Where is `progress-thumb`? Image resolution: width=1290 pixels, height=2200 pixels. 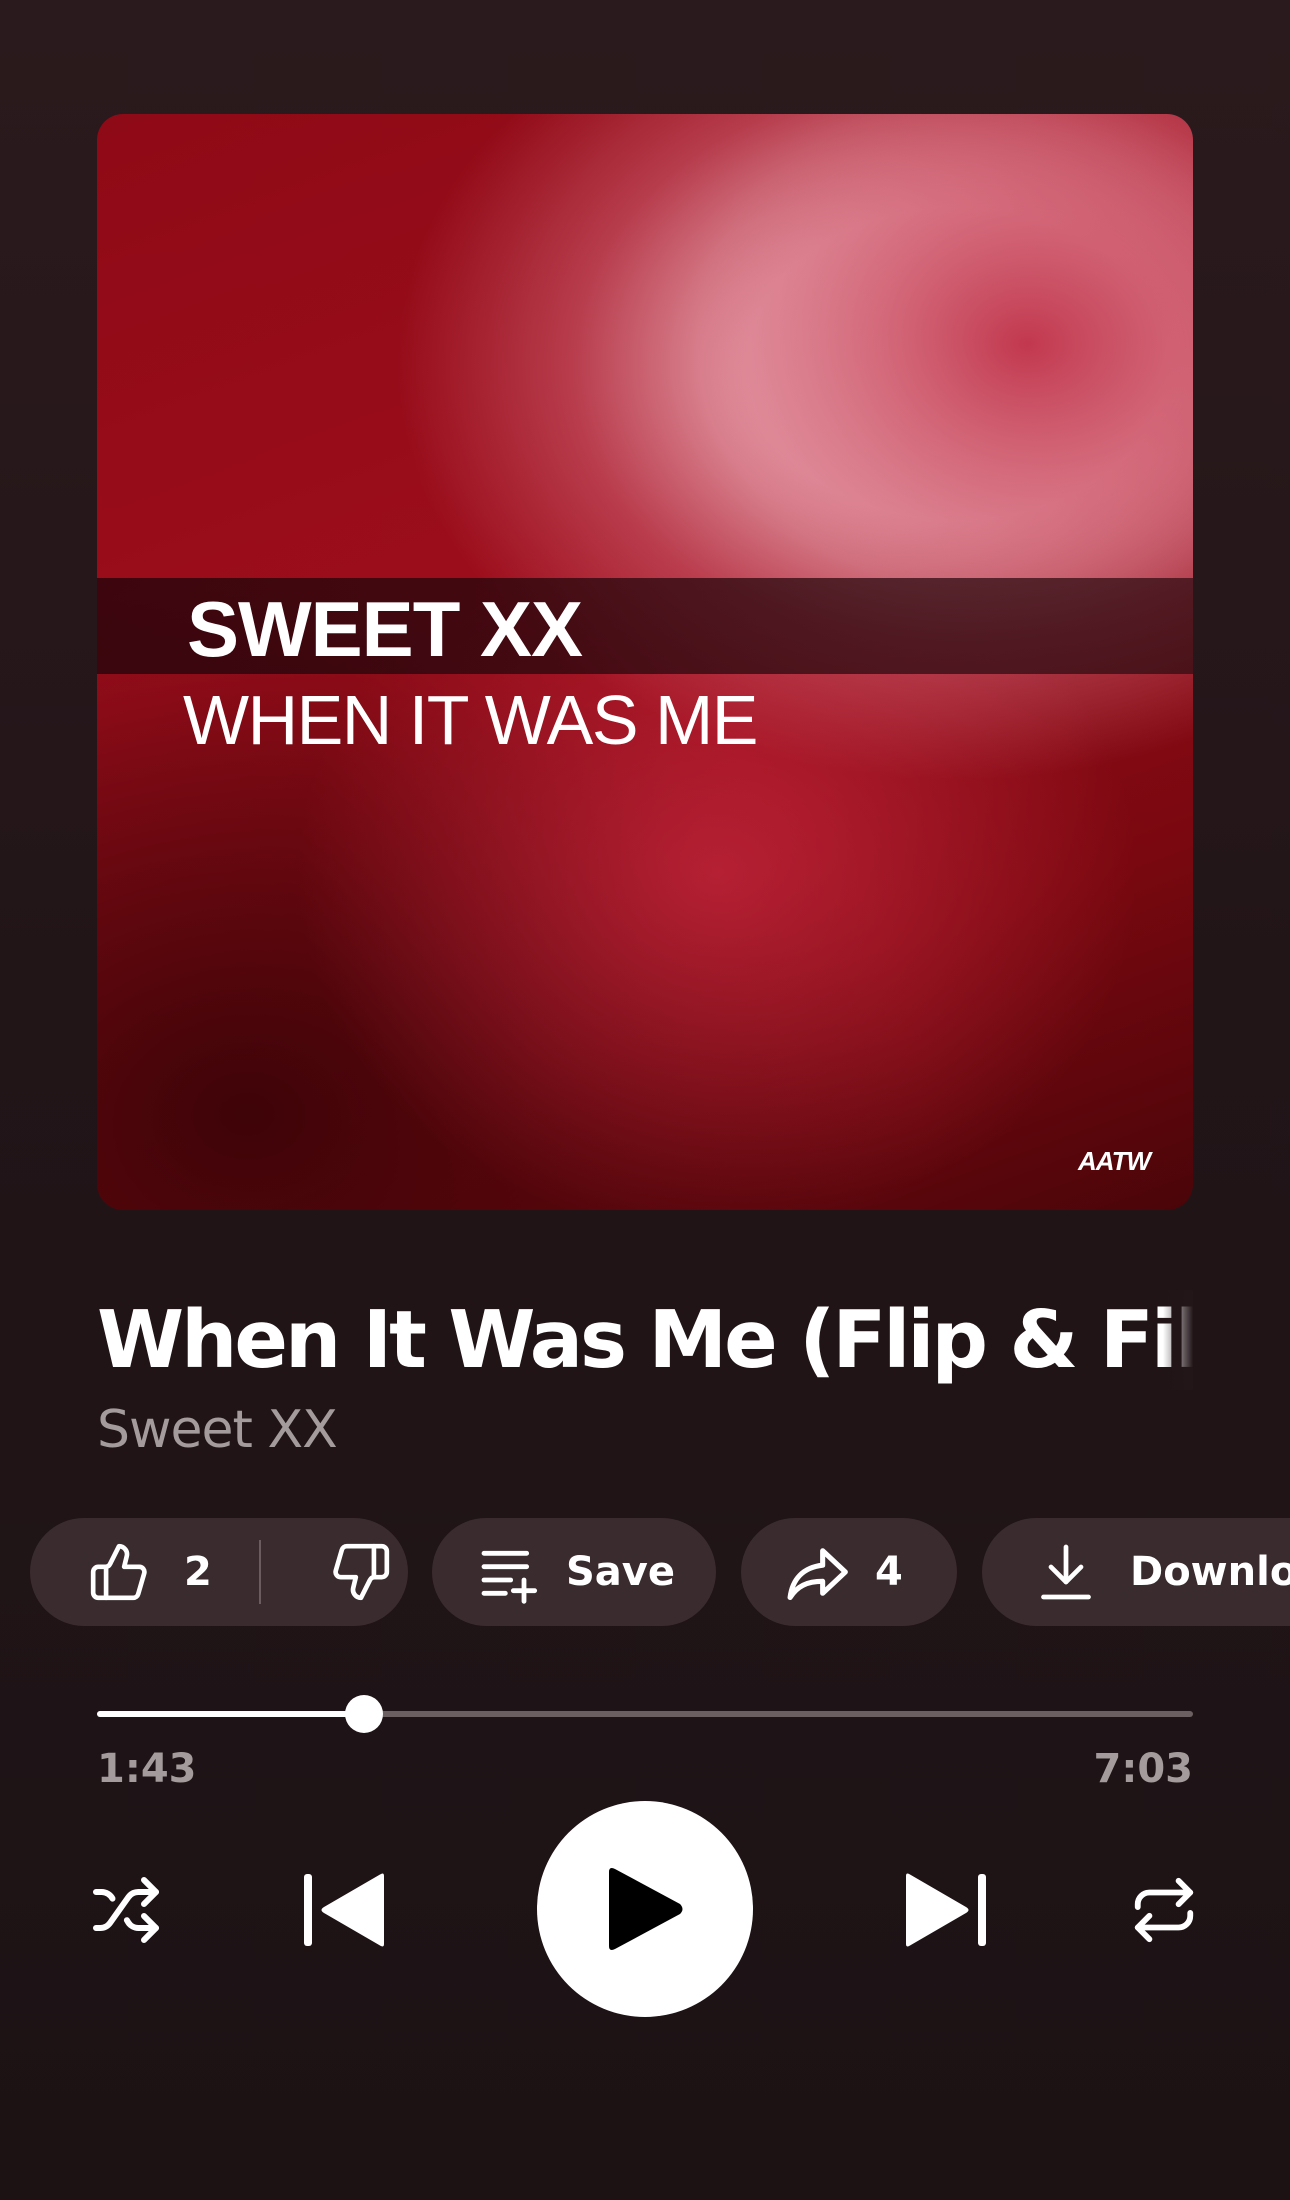
progress-thumb is located at coordinates (364, 1714).